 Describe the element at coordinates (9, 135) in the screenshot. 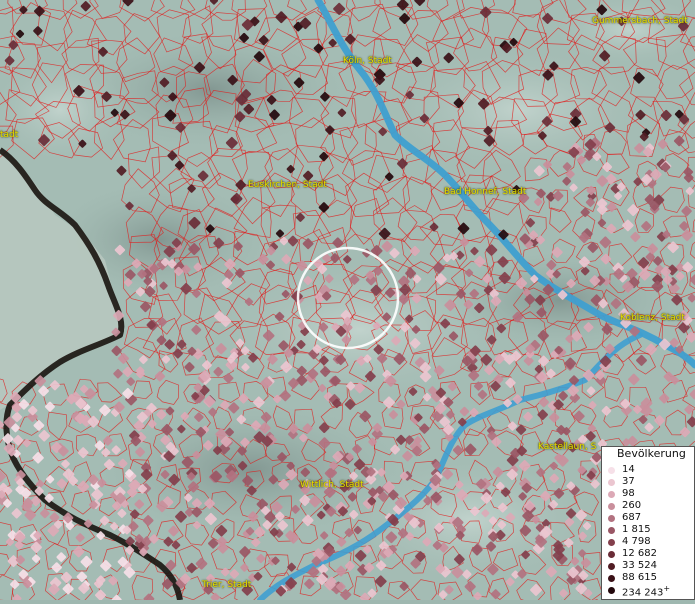

I see `city-label-edge: tadt` at that location.